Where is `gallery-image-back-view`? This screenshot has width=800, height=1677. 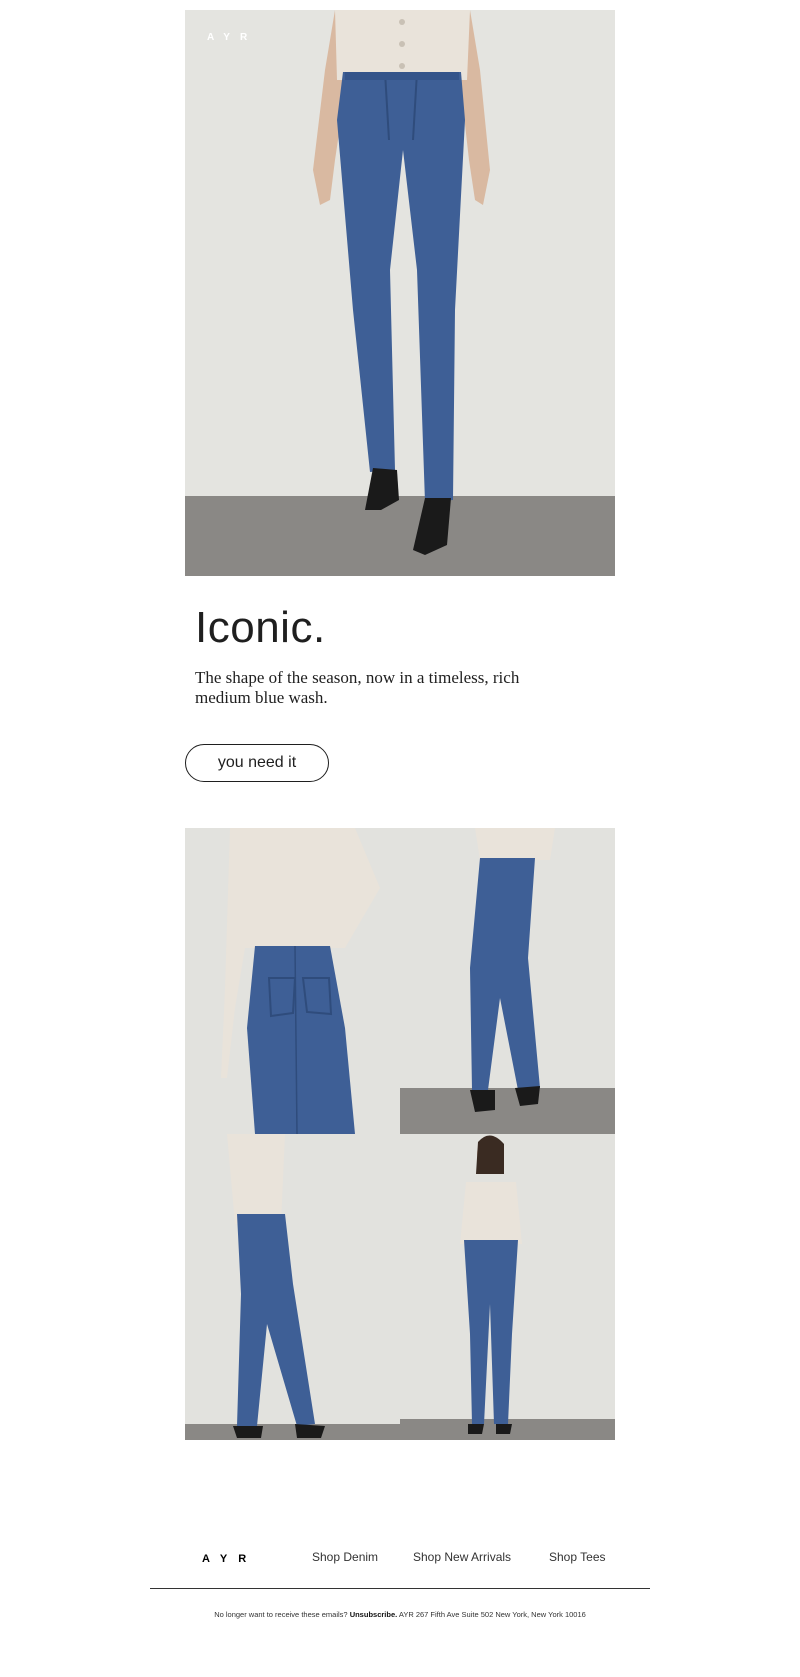 gallery-image-back-view is located at coordinates (292, 981).